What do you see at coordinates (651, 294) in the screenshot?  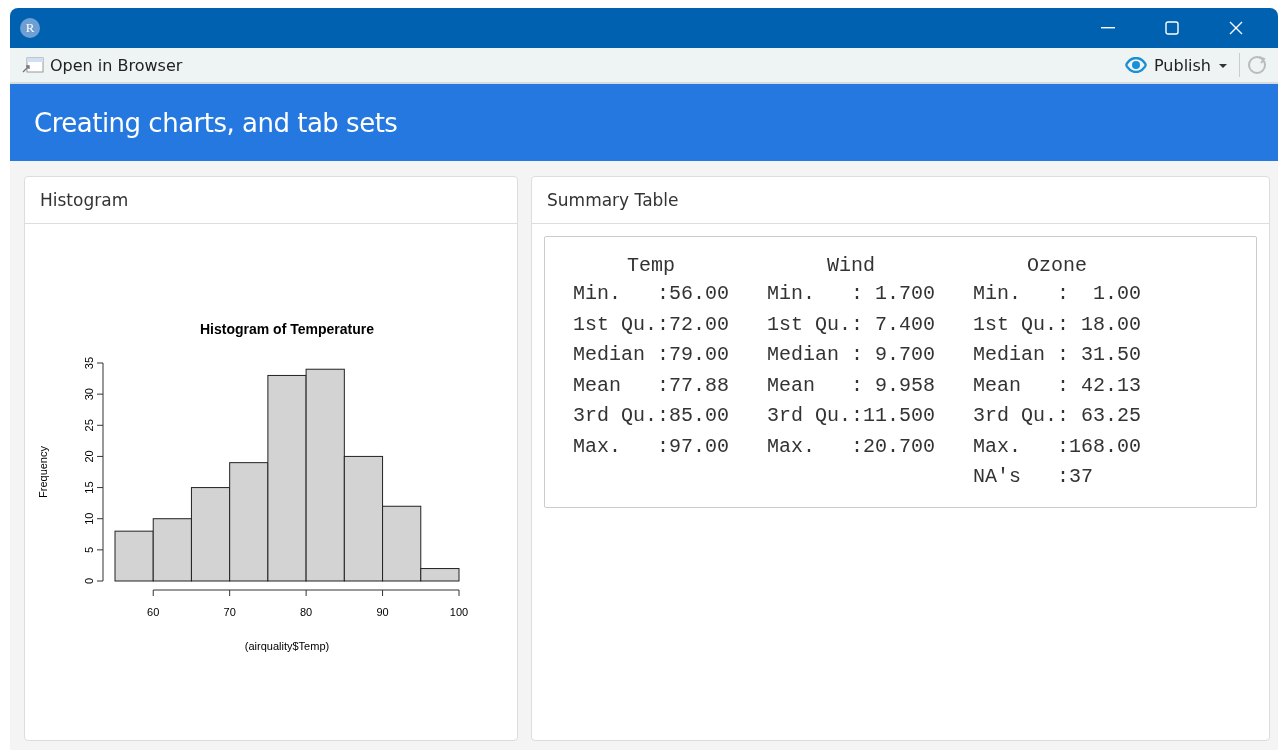 I see `summary-line: Min. :56.00` at bounding box center [651, 294].